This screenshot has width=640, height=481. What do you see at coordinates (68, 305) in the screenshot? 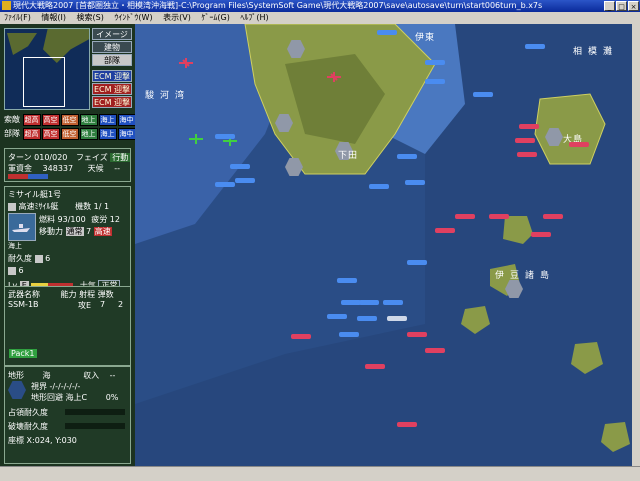
I see `weapon-row: SSM-1B 攻E 7 2` at bounding box center [68, 305].